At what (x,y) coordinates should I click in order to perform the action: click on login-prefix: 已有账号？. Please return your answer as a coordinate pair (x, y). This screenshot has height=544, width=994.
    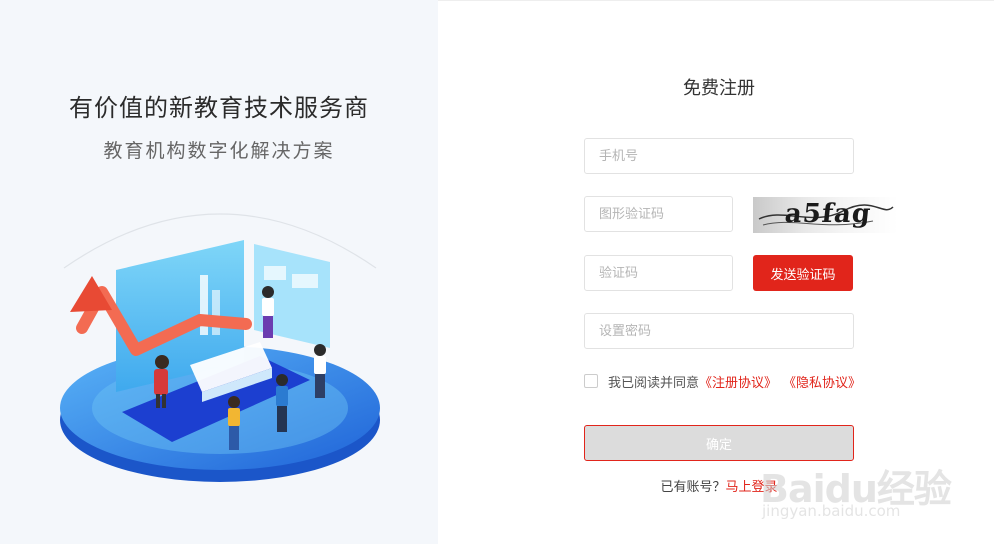
    Looking at the image, I should click on (693, 487).